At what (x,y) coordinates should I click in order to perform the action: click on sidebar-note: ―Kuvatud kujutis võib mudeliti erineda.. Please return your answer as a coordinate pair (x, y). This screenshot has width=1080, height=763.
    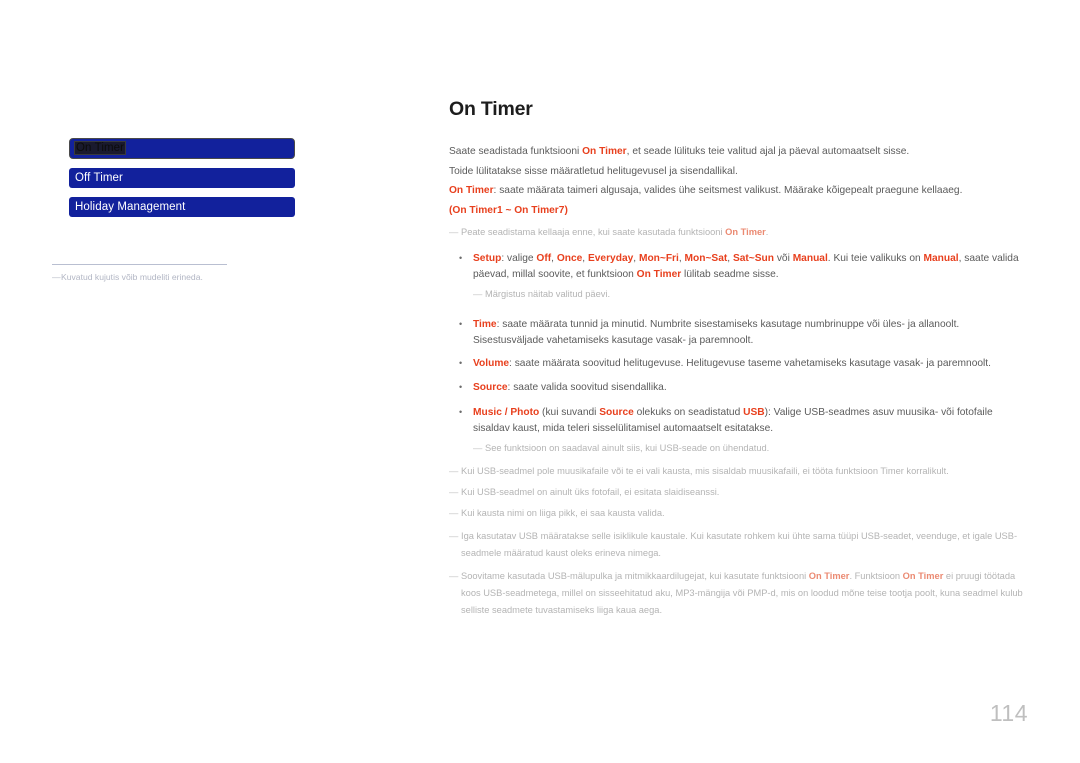
    Looking at the image, I should click on (172, 277).